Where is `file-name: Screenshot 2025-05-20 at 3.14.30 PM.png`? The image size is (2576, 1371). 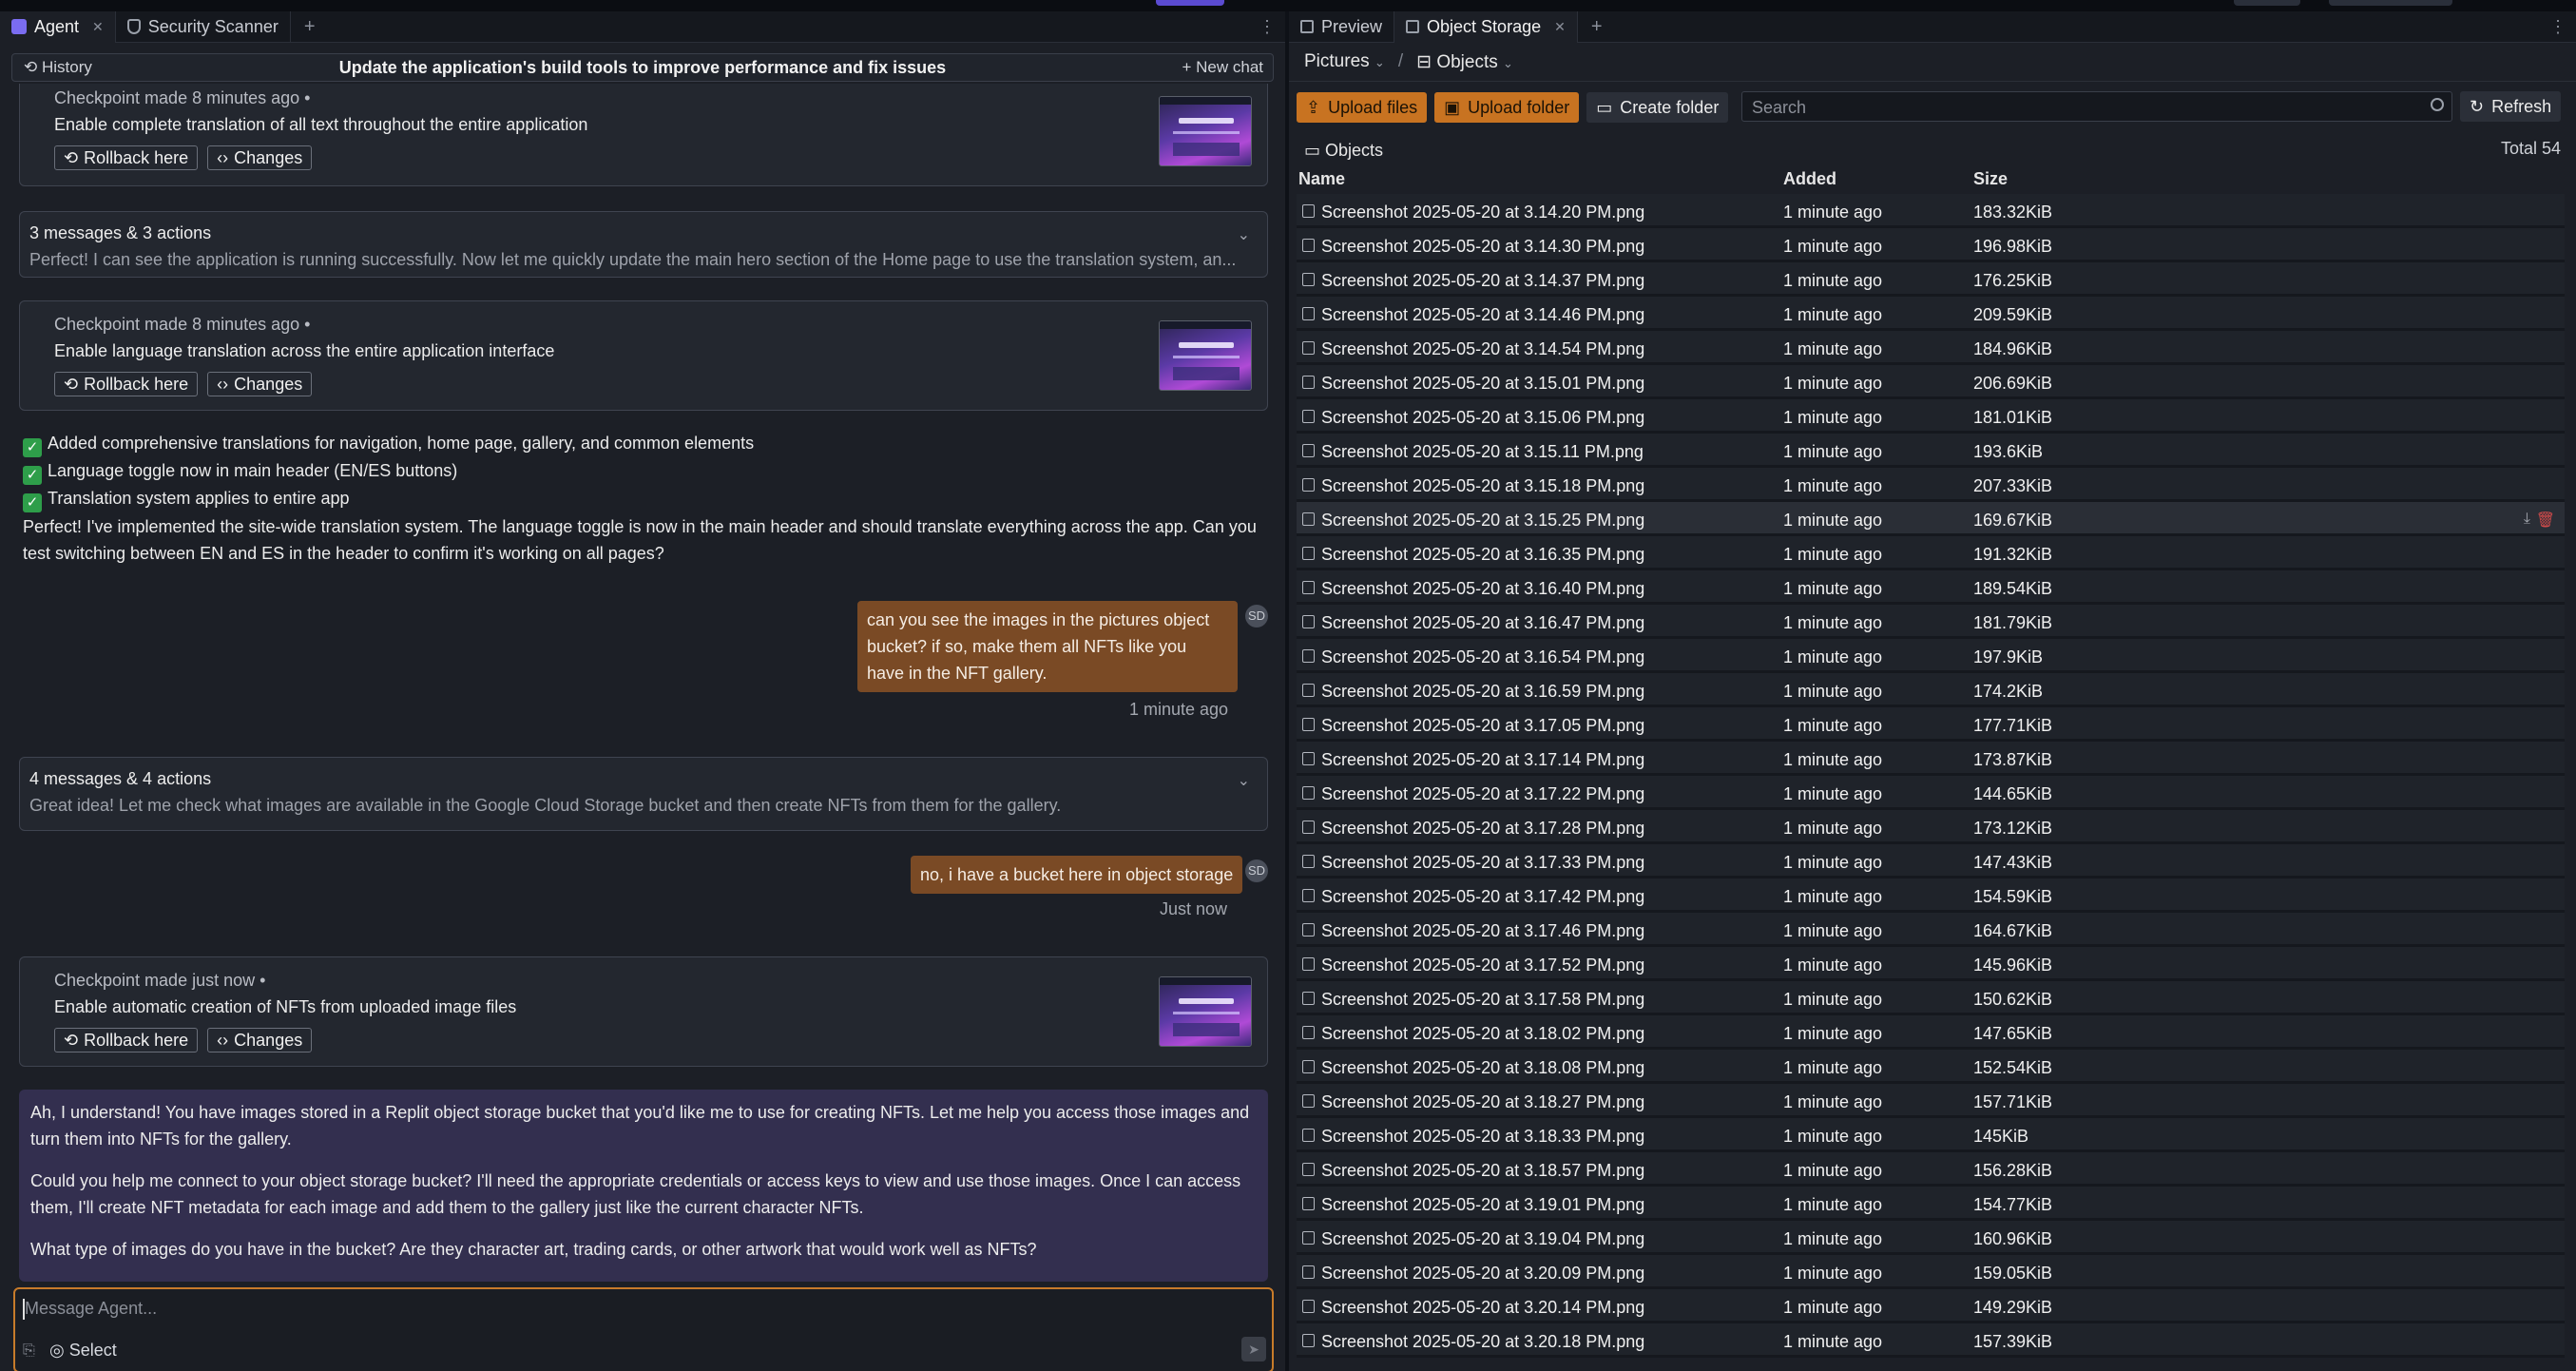
file-name: Screenshot 2025-05-20 at 3.14.30 PM.png is located at coordinates (1483, 247).